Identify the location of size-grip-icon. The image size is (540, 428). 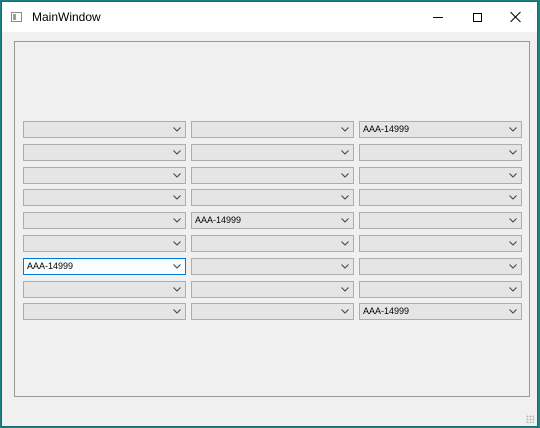
(530, 419).